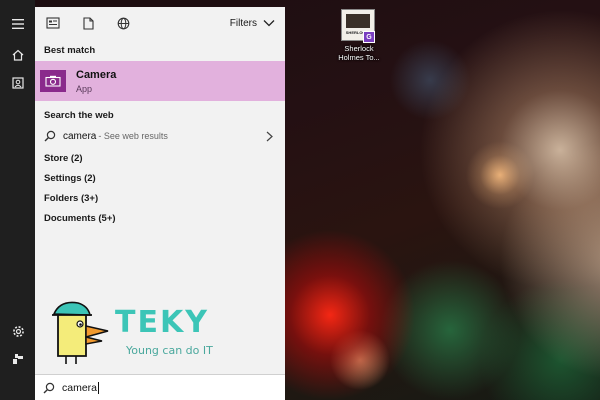 The image size is (600, 400). Describe the element at coordinates (18, 83) in the screenshot. I see `contact-card-icon` at that location.